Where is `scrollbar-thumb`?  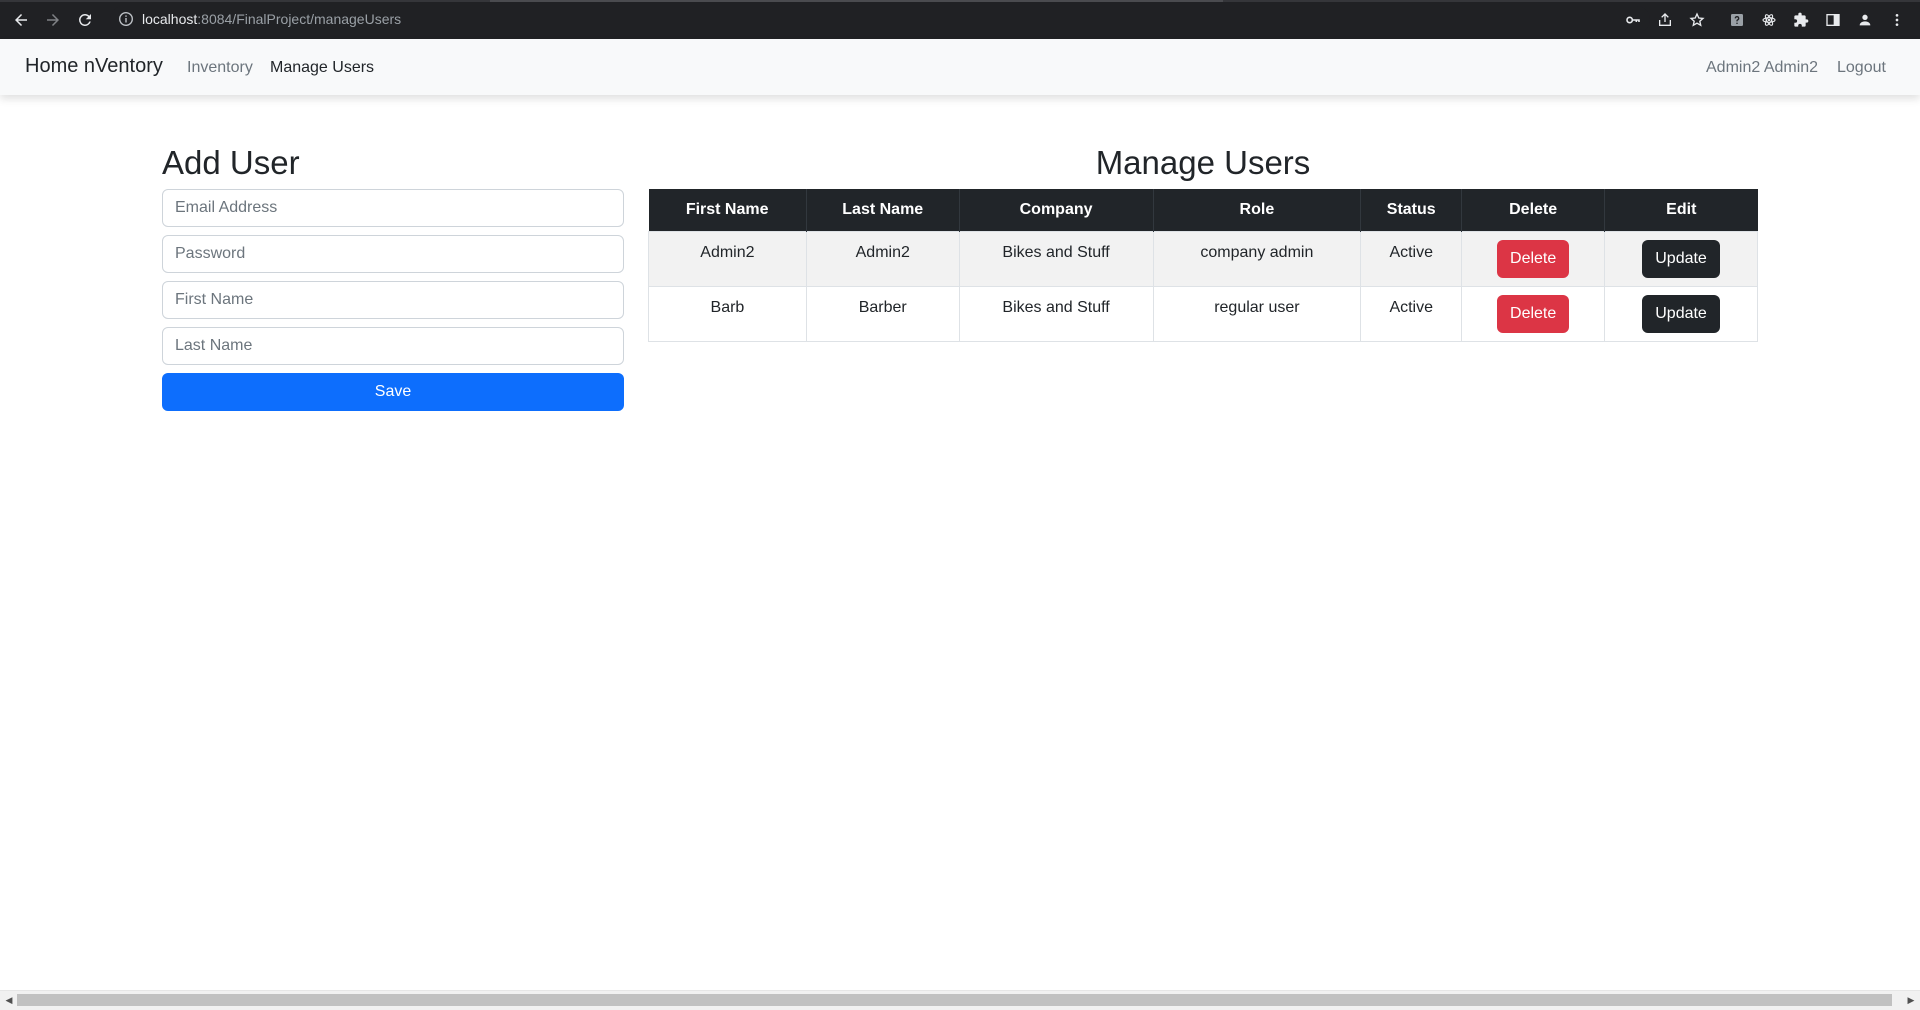 scrollbar-thumb is located at coordinates (954, 1000).